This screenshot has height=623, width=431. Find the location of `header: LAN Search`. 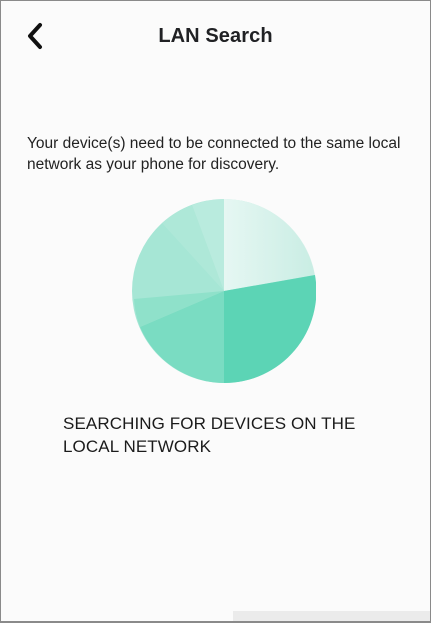

header: LAN Search is located at coordinates (215, 37).